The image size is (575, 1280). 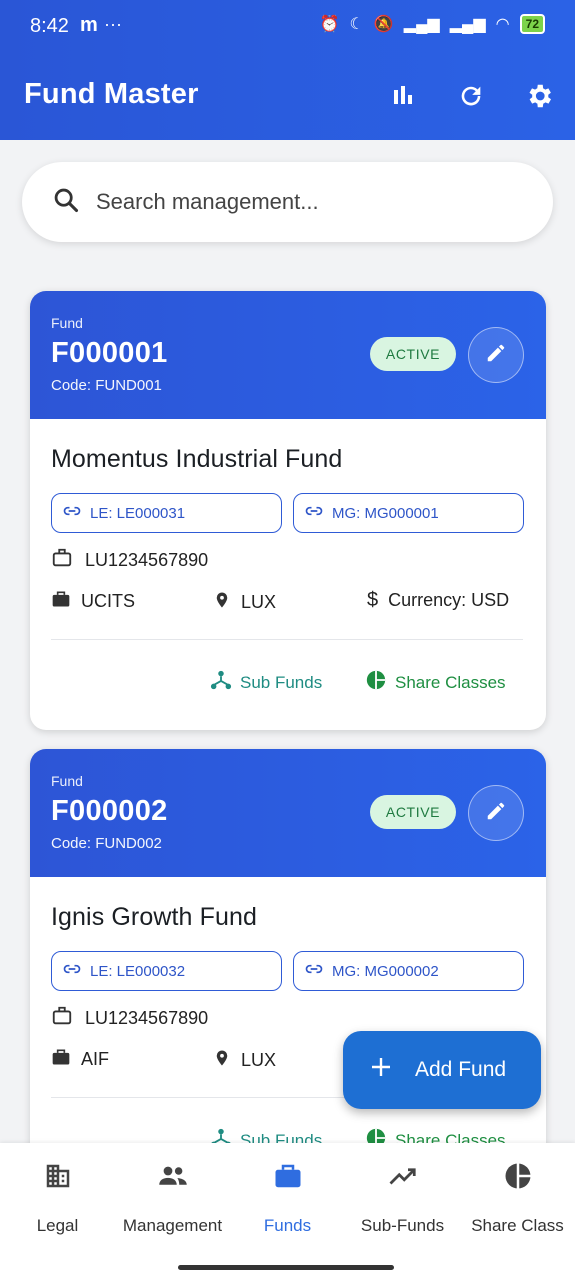 I want to click on fund-id: F000002, so click(x=109, y=811).